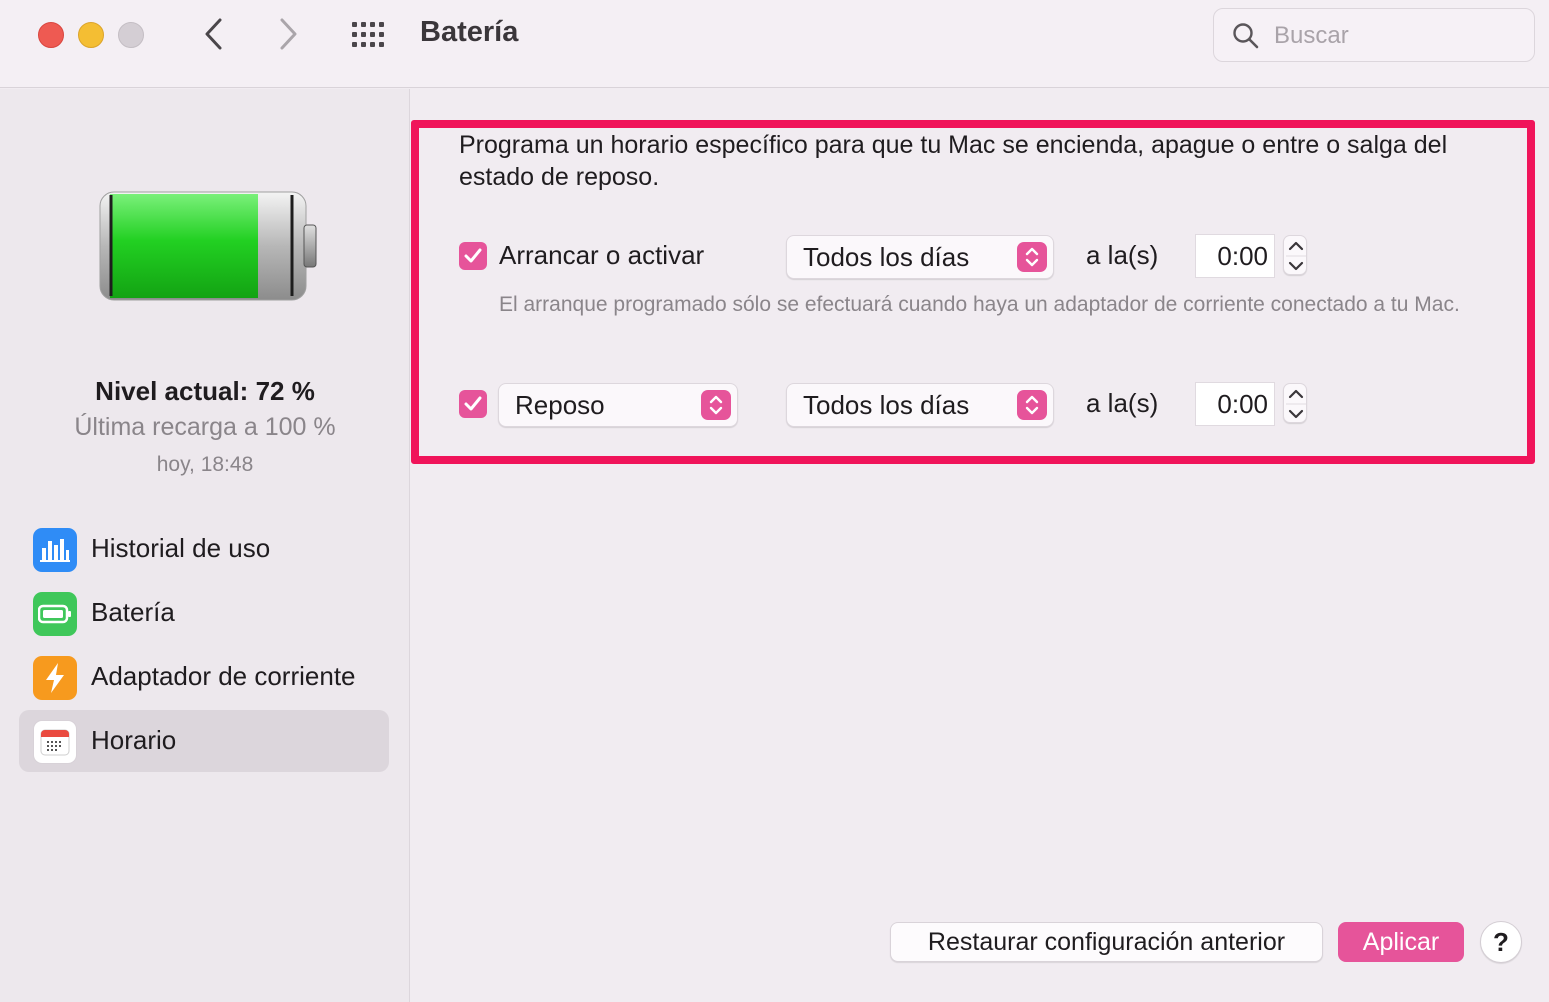  What do you see at coordinates (1399, 36) in the screenshot?
I see `search-input` at bounding box center [1399, 36].